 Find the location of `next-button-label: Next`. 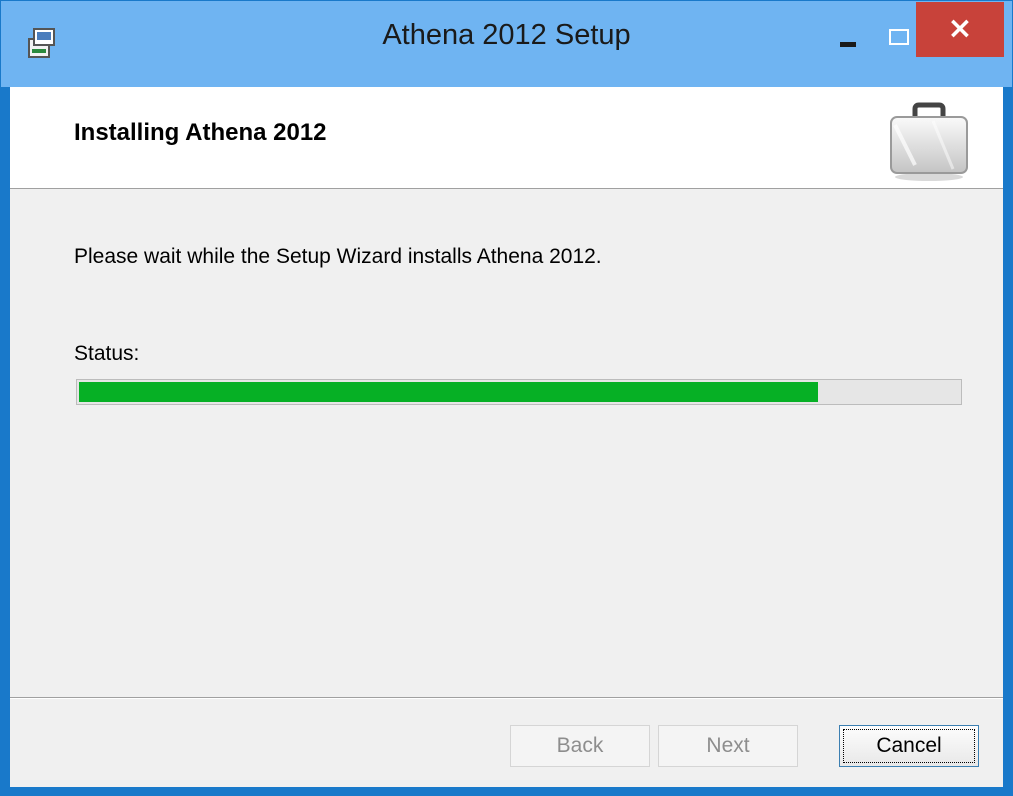

next-button-label: Next is located at coordinates (728, 745).